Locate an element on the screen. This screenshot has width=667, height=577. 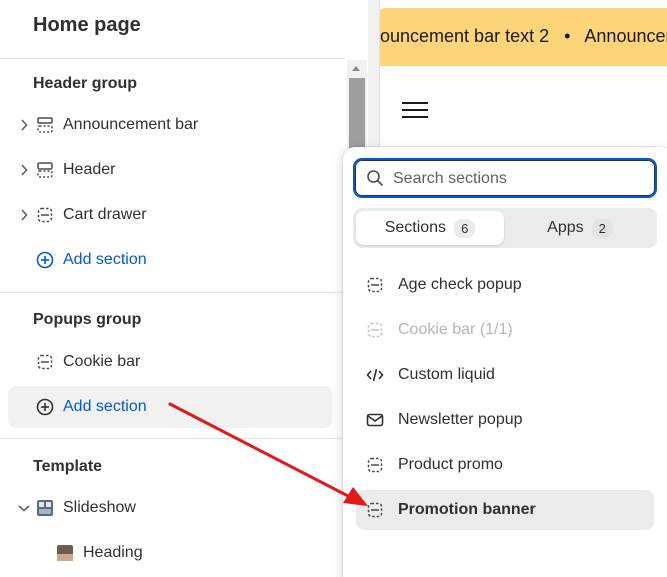
section-option-newsletter-popup: Newsletter popup is located at coordinates (505, 420).